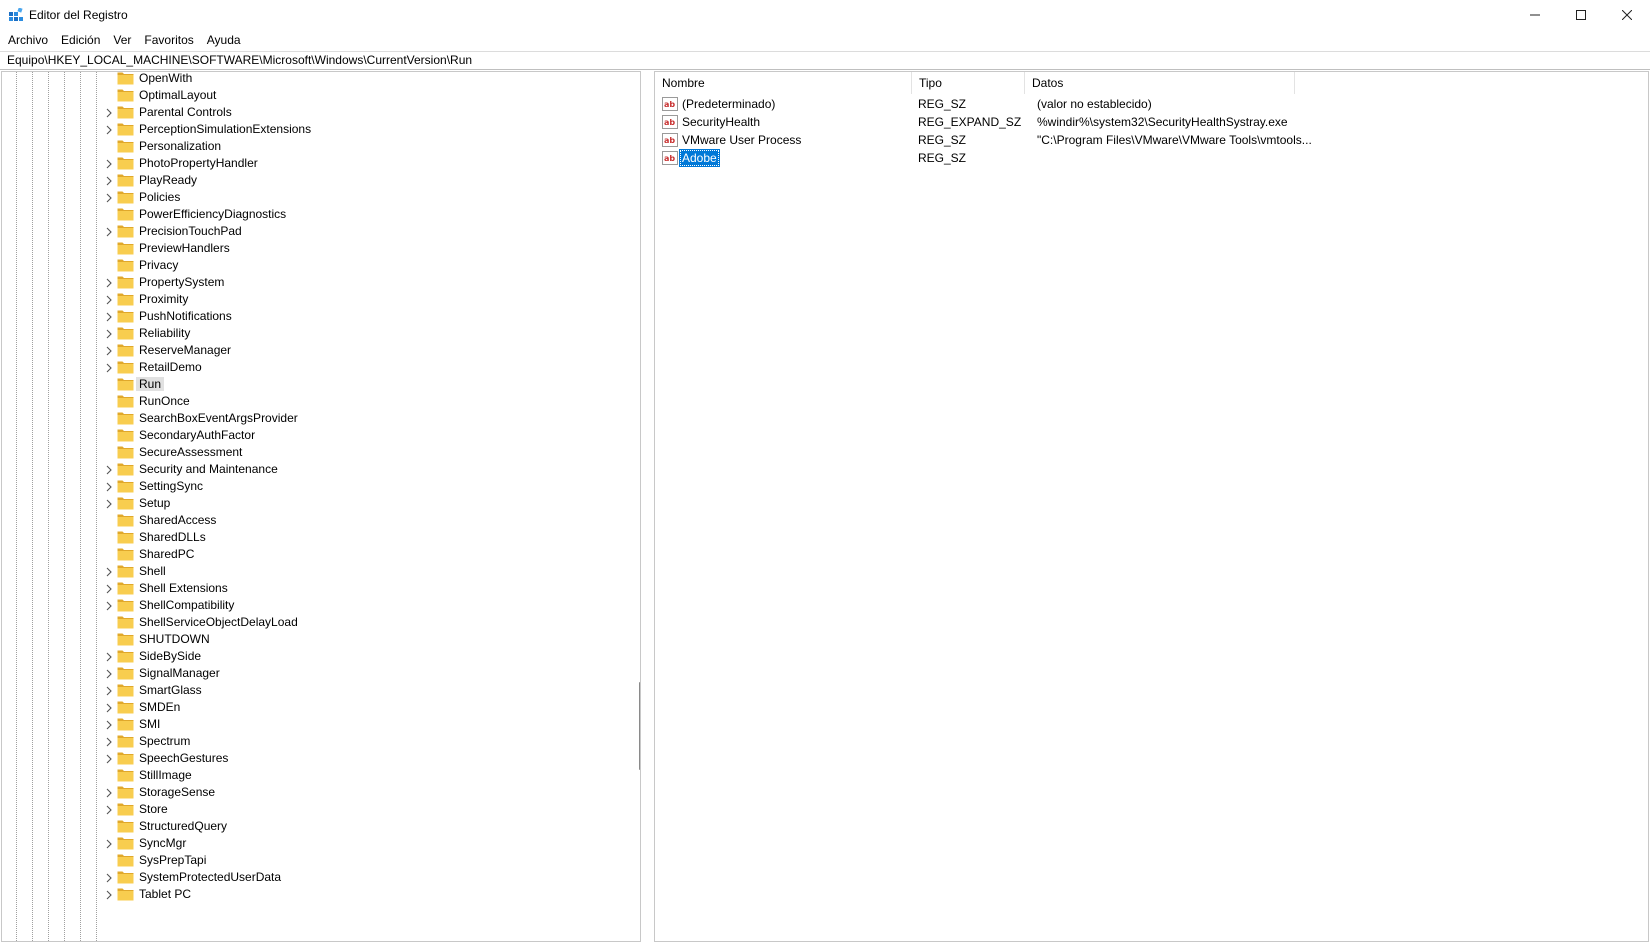 The image size is (1650, 943). Describe the element at coordinates (312, 79) in the screenshot. I see `tree-item: OpenWith` at that location.